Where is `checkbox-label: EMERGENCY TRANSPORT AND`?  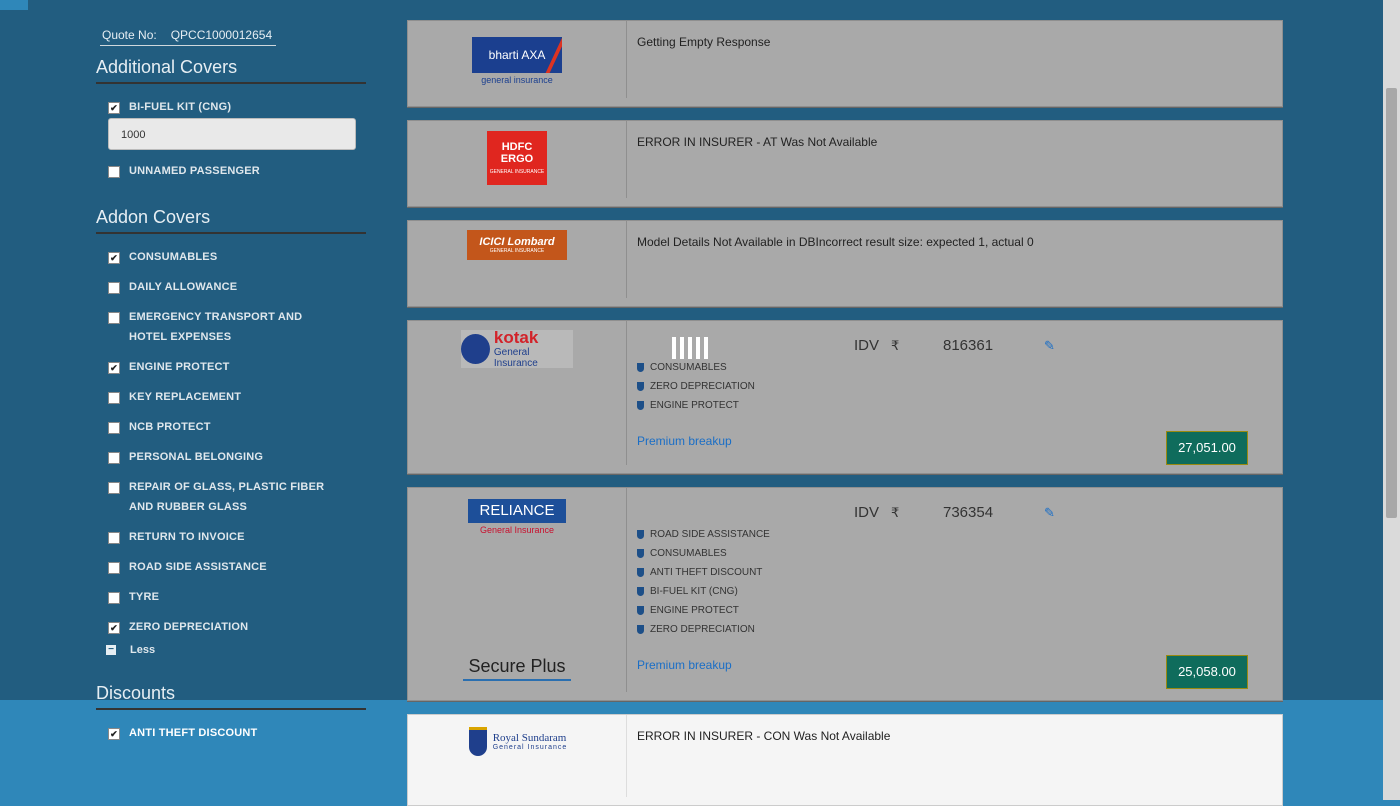
checkbox-label: EMERGENCY TRANSPORT AND is located at coordinates (216, 317).